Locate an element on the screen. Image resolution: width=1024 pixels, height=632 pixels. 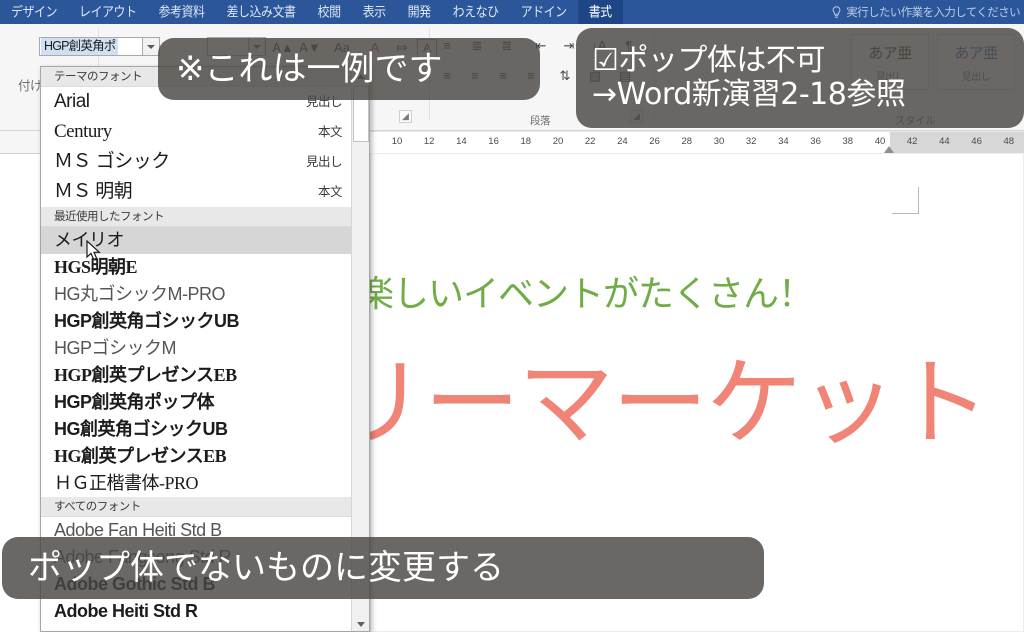
font-list-item: メイリオ is located at coordinates (196, 240).